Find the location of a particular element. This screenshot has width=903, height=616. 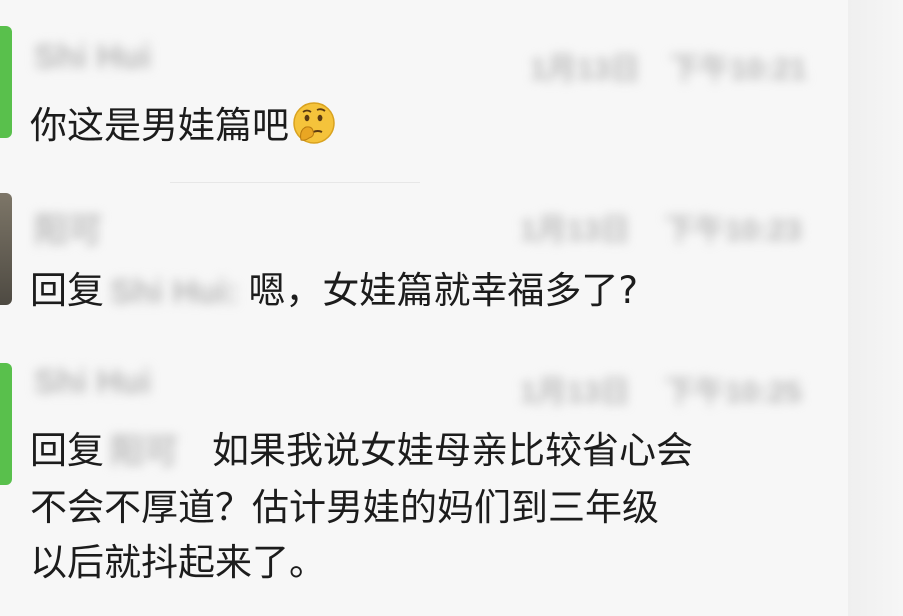

message-body: 你这是男娃篇吧 is located at coordinates (159, 125).